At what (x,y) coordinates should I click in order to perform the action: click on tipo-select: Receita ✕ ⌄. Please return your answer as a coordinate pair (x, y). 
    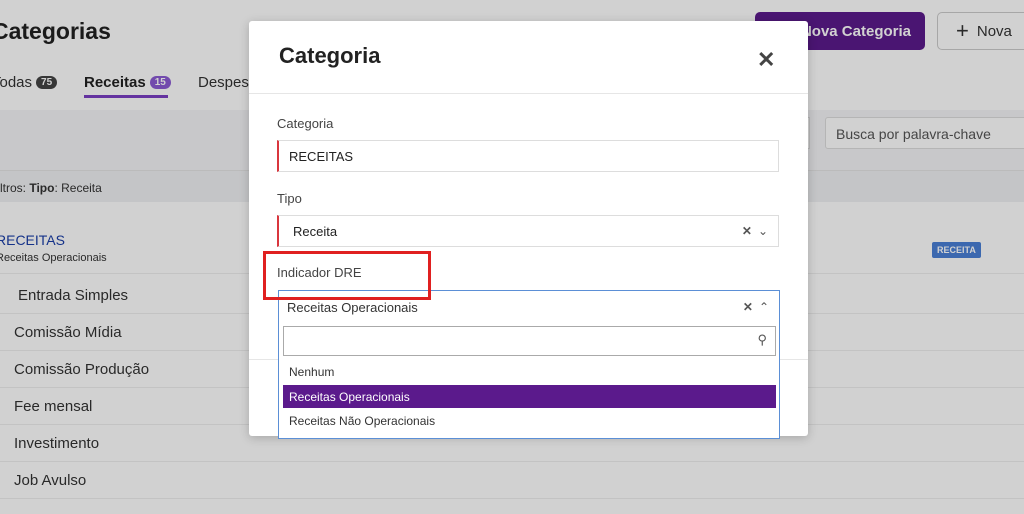
    Looking at the image, I should click on (528, 231).